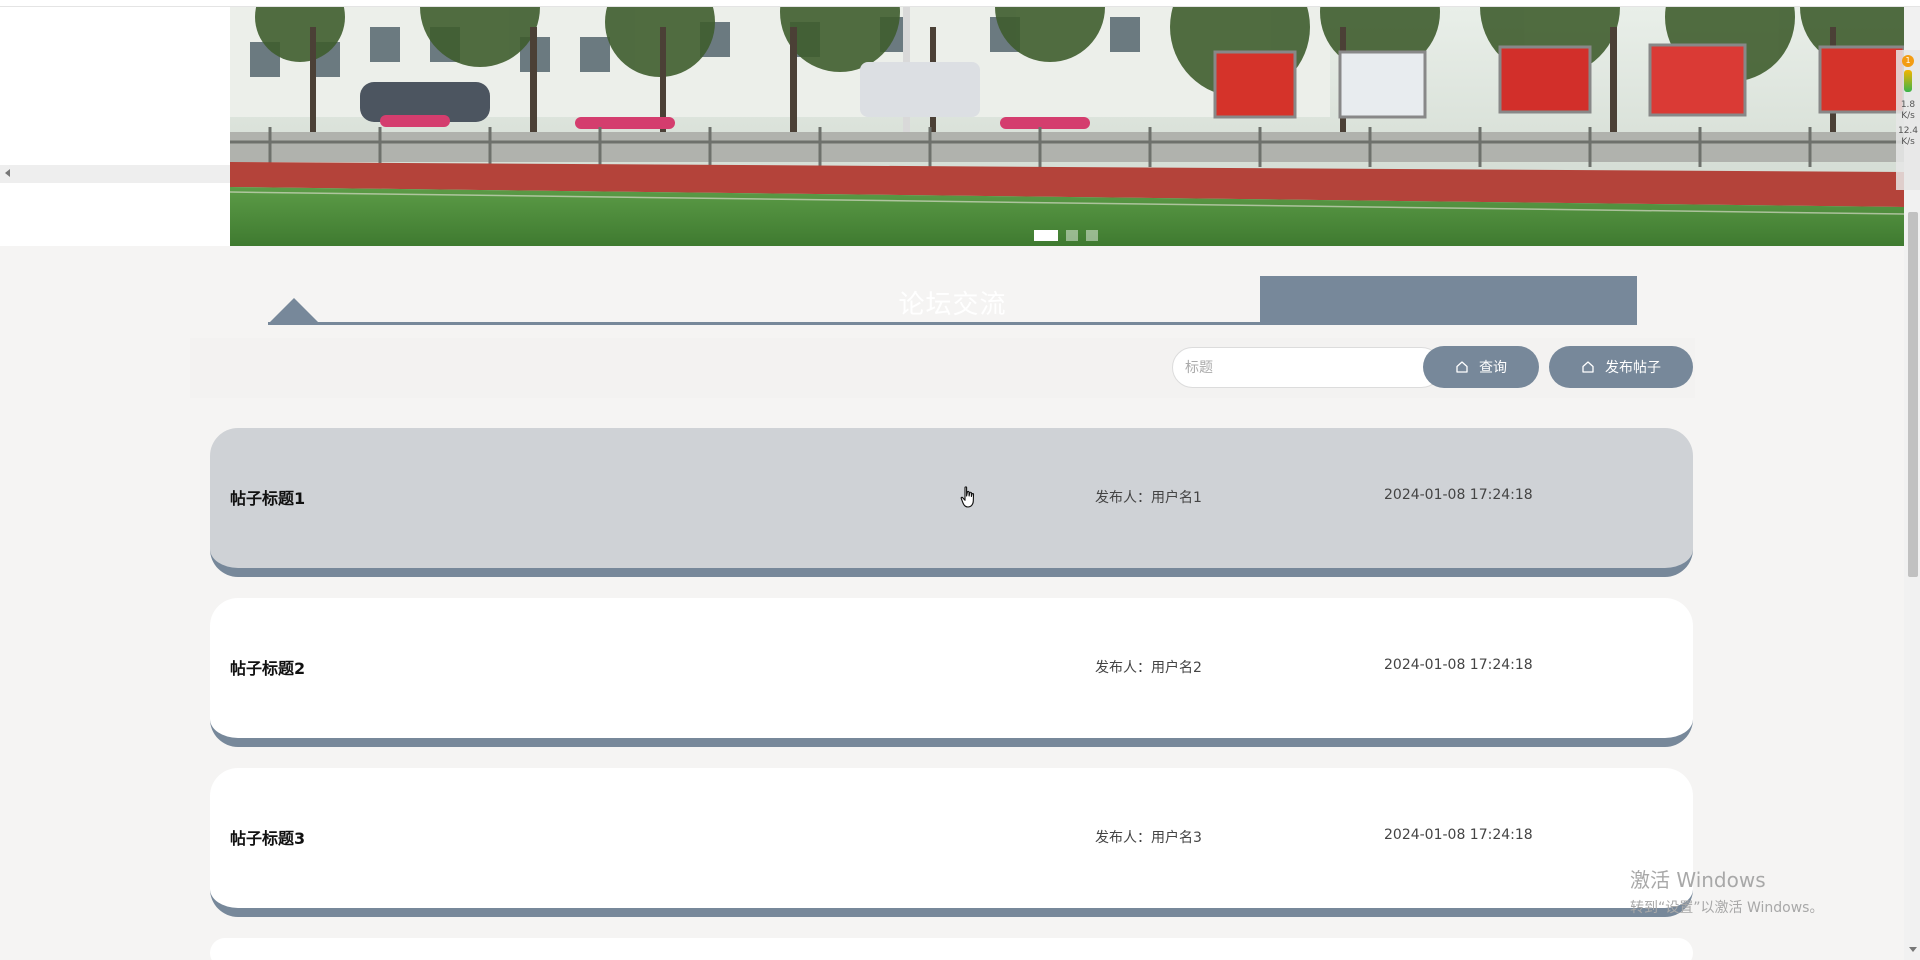  What do you see at coordinates (1176, 668) in the screenshot?
I see `author-name: 用户名2` at bounding box center [1176, 668].